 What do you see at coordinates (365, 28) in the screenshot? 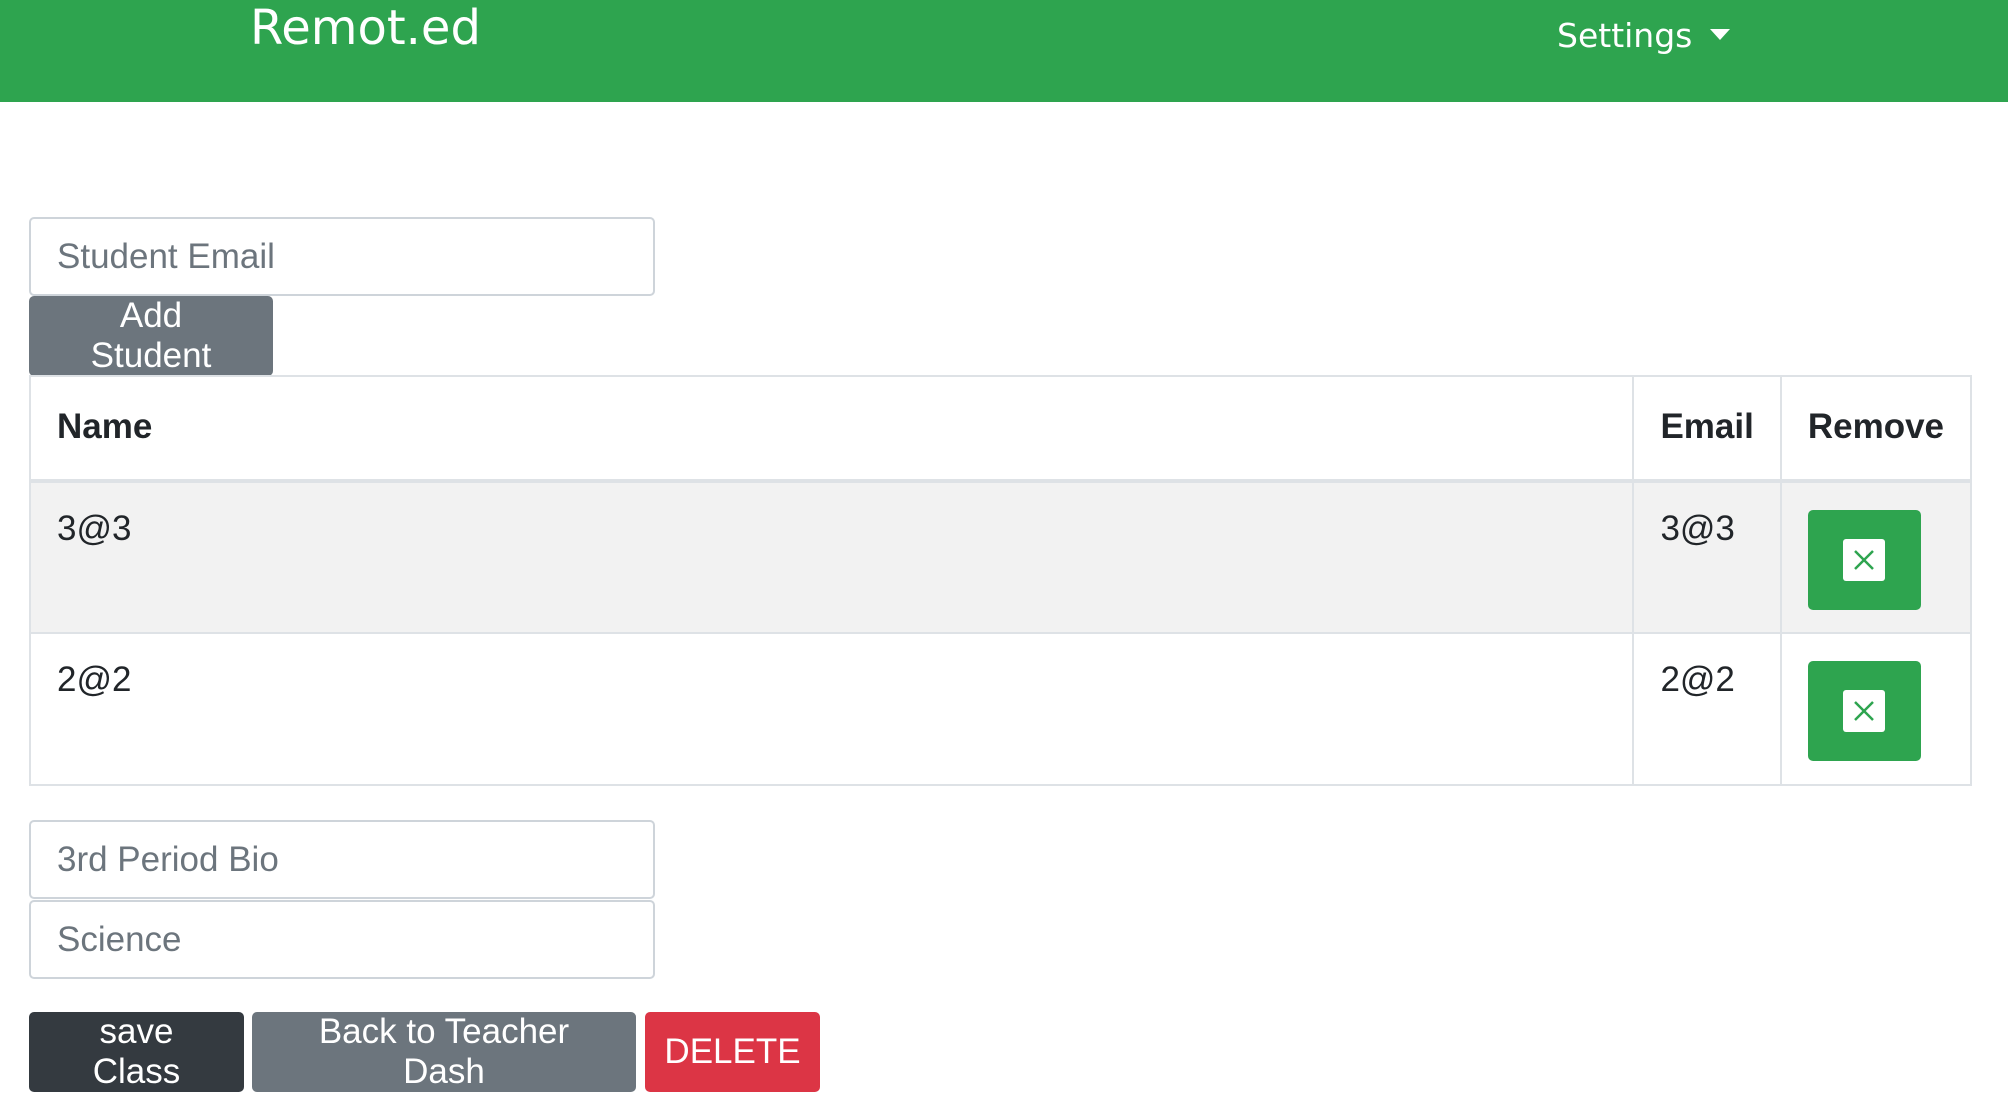
I see `brand-logo: Remot.ed` at bounding box center [365, 28].